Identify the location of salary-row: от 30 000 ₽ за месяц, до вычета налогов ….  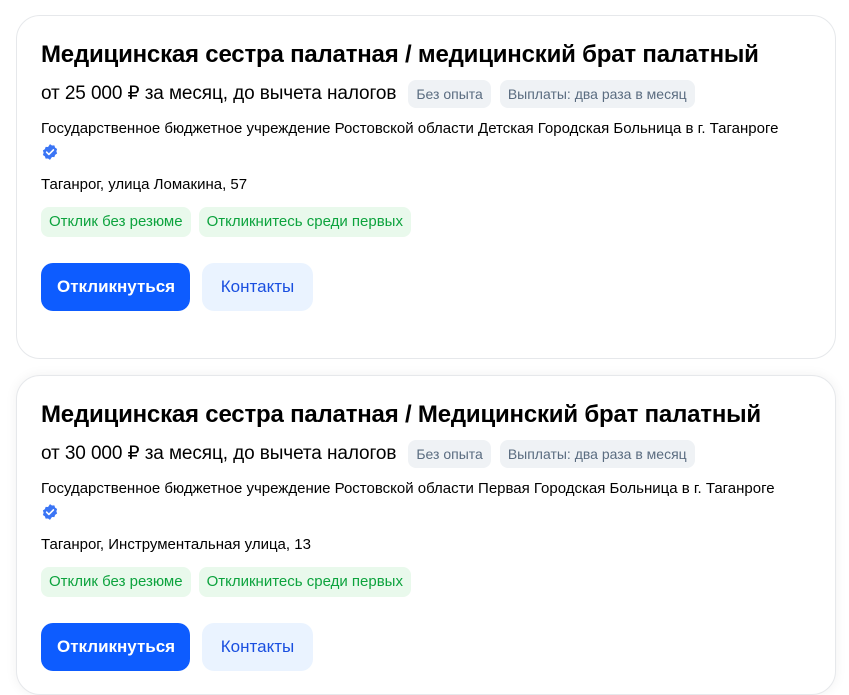
(426, 454).